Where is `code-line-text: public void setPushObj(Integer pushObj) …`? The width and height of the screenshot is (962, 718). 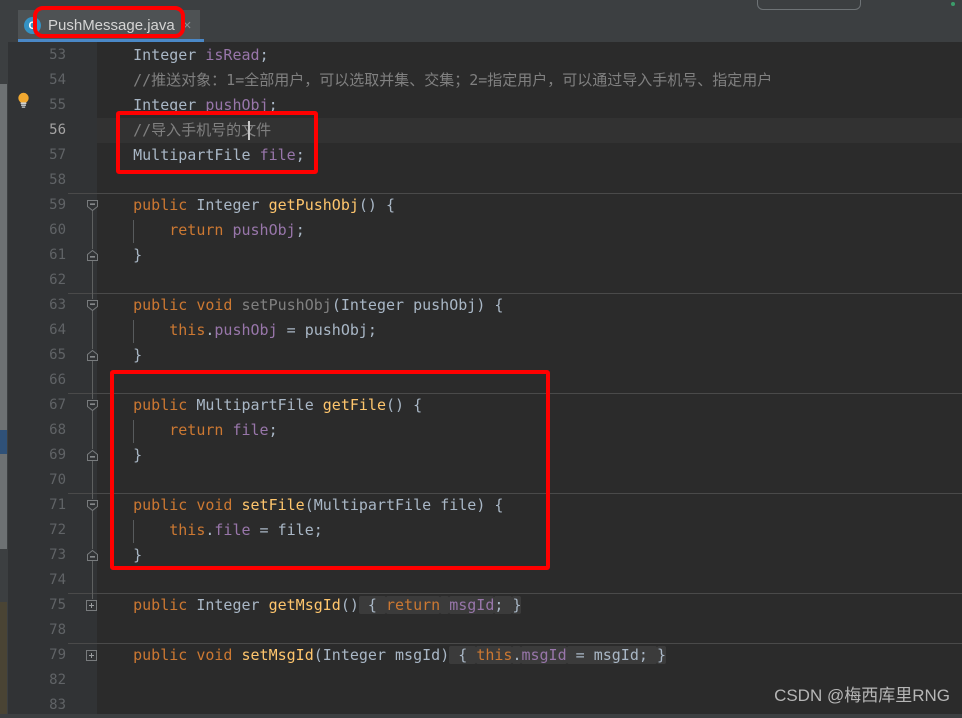 code-line-text: public void setPushObj(Integer pushObj) … is located at coordinates (300, 305).